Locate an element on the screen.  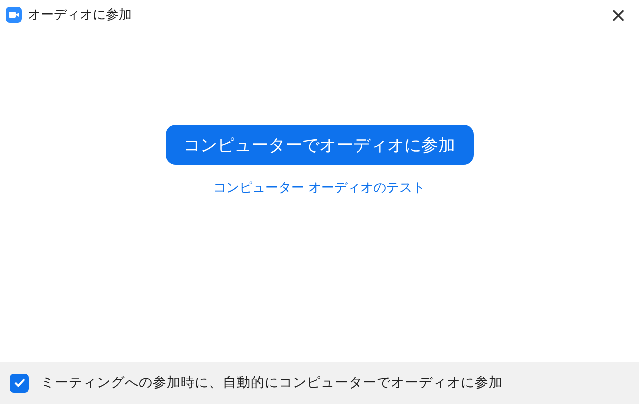
check-icon is located at coordinates (20, 383).